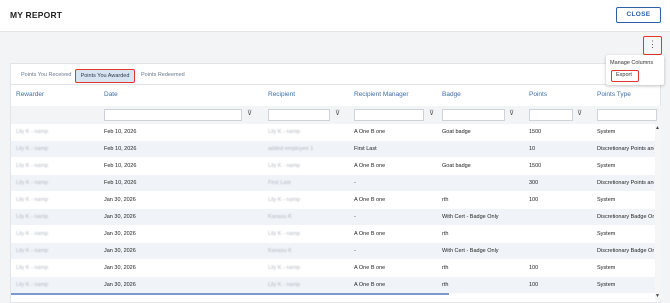 The image size is (670, 303). Describe the element at coordinates (163, 76) in the screenshot. I see `tab-points-redeemed: Points Redeemed` at that location.